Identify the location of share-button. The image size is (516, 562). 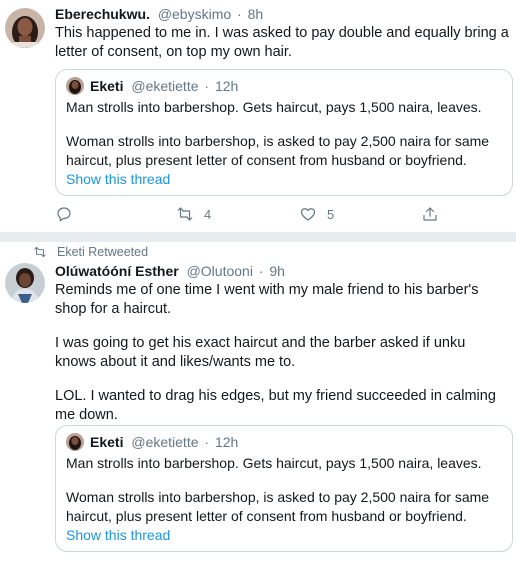
(430, 214).